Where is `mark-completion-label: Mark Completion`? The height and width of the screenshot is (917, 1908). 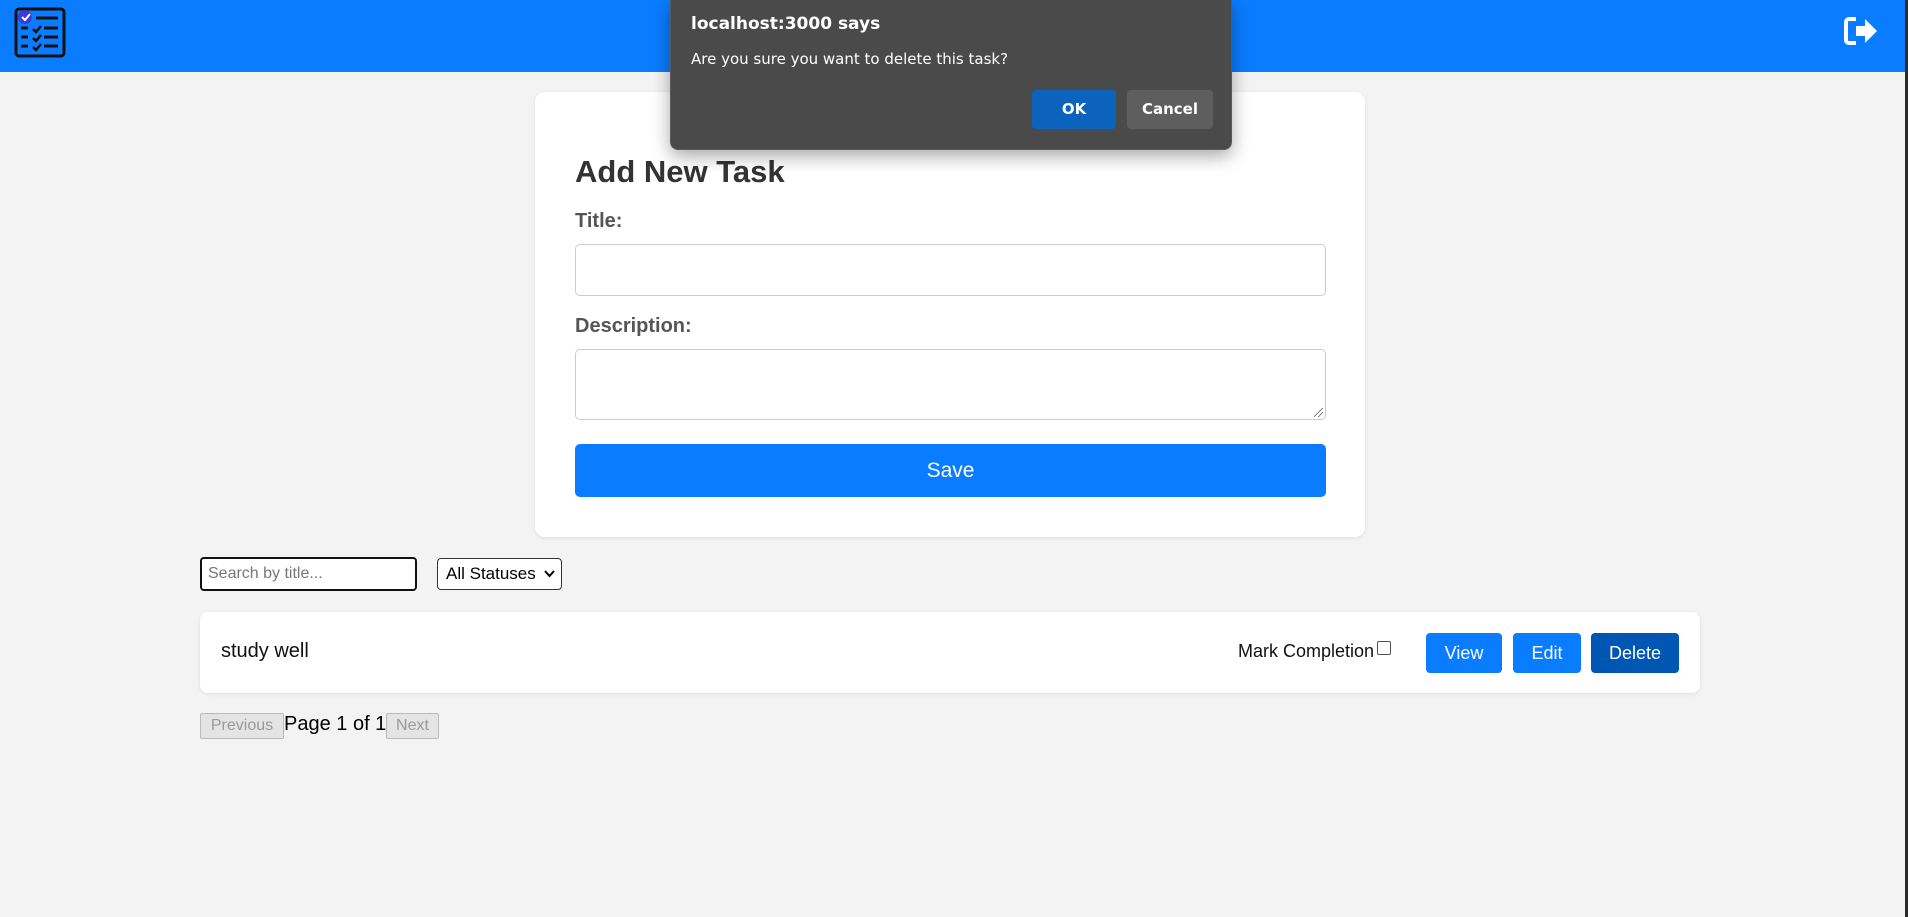 mark-completion-label: Mark Completion is located at coordinates (1306, 651).